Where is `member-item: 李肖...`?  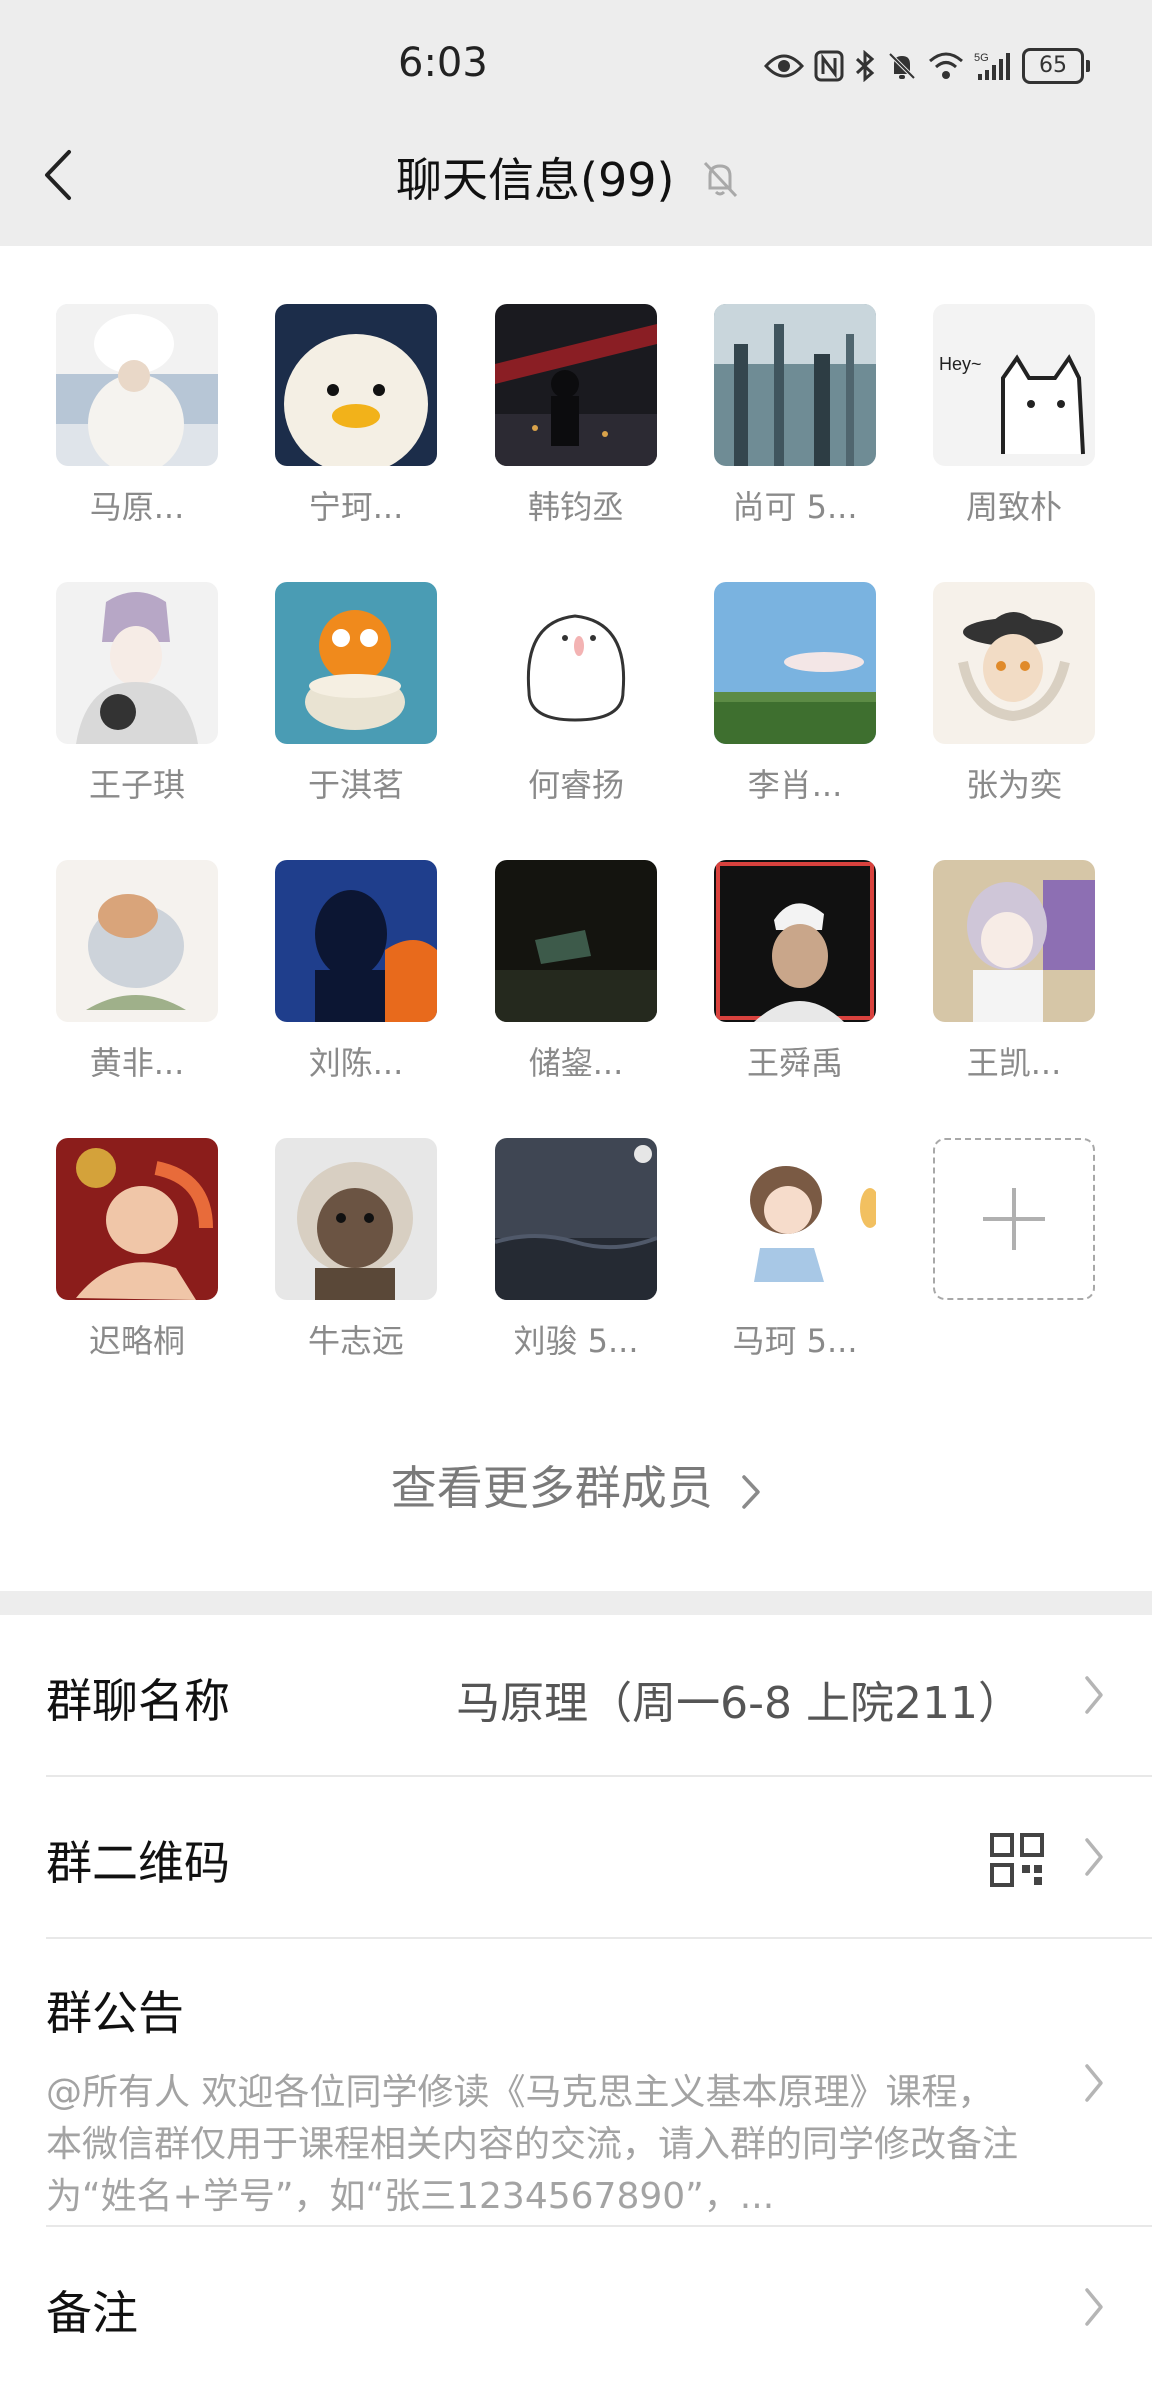 member-item: 李肖... is located at coordinates (795, 694).